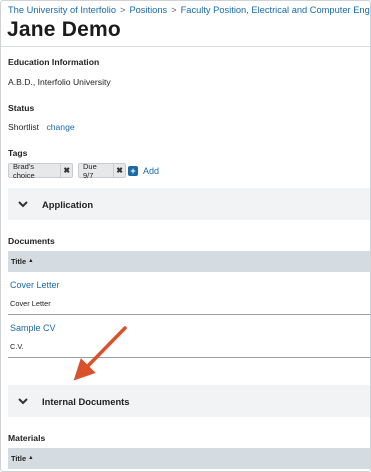 Image resolution: width=371 pixels, height=472 pixels. What do you see at coordinates (86, 401) in the screenshot?
I see `section-title: Internal Documents` at bounding box center [86, 401].